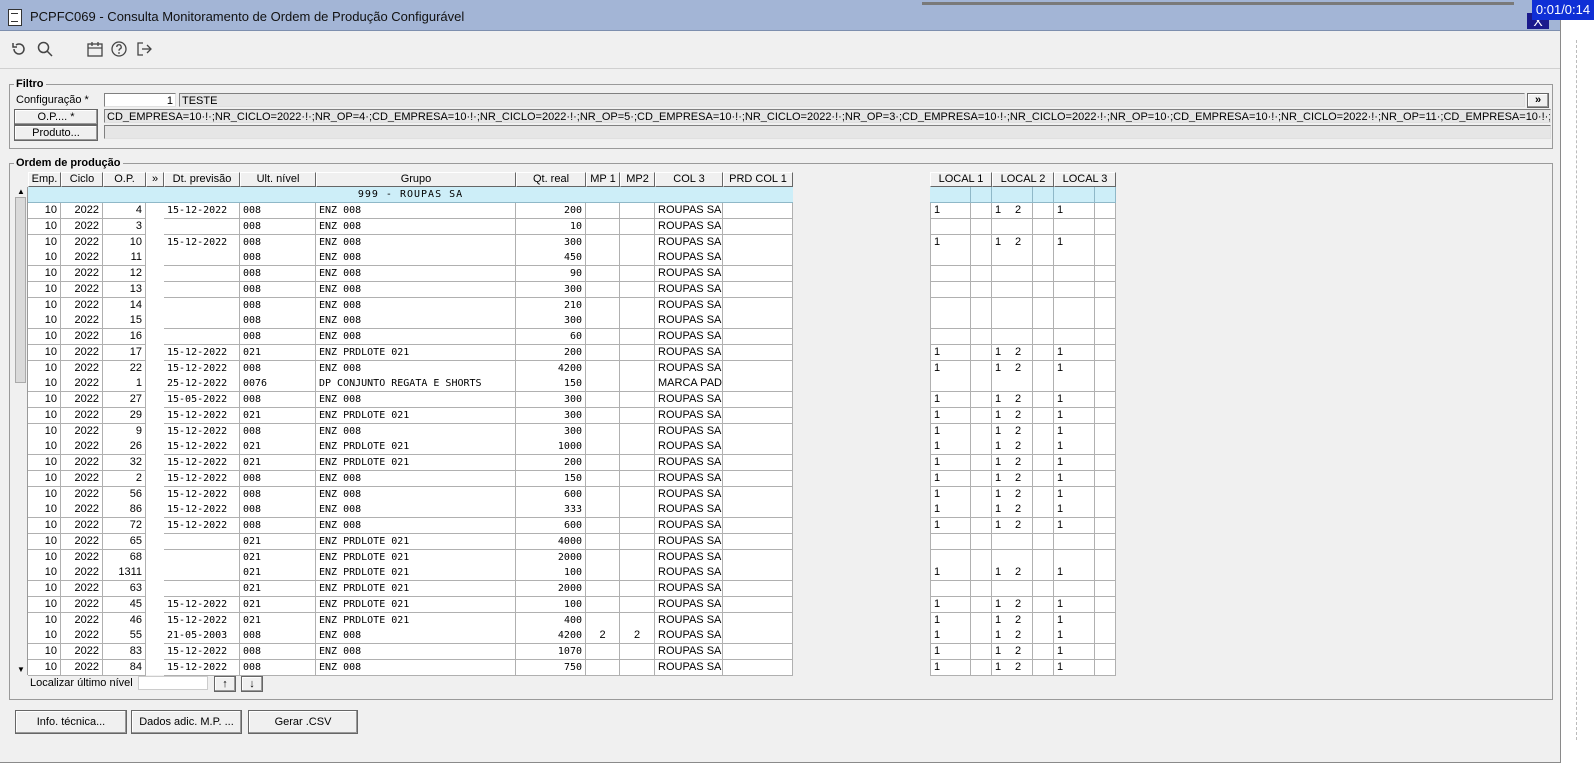 This screenshot has height=777, width=1594. Describe the element at coordinates (44, 179) in the screenshot. I see `column-header: Emp.` at that location.